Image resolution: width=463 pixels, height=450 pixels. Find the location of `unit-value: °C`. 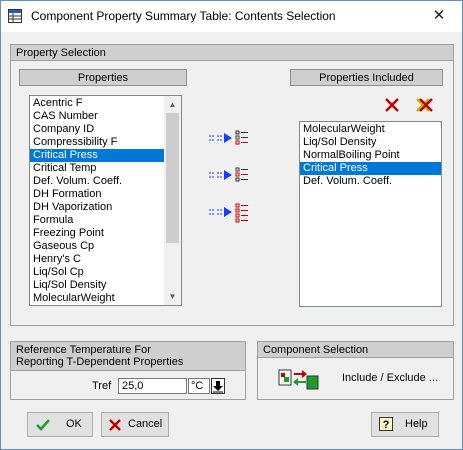

unit-value: °C is located at coordinates (197, 386).